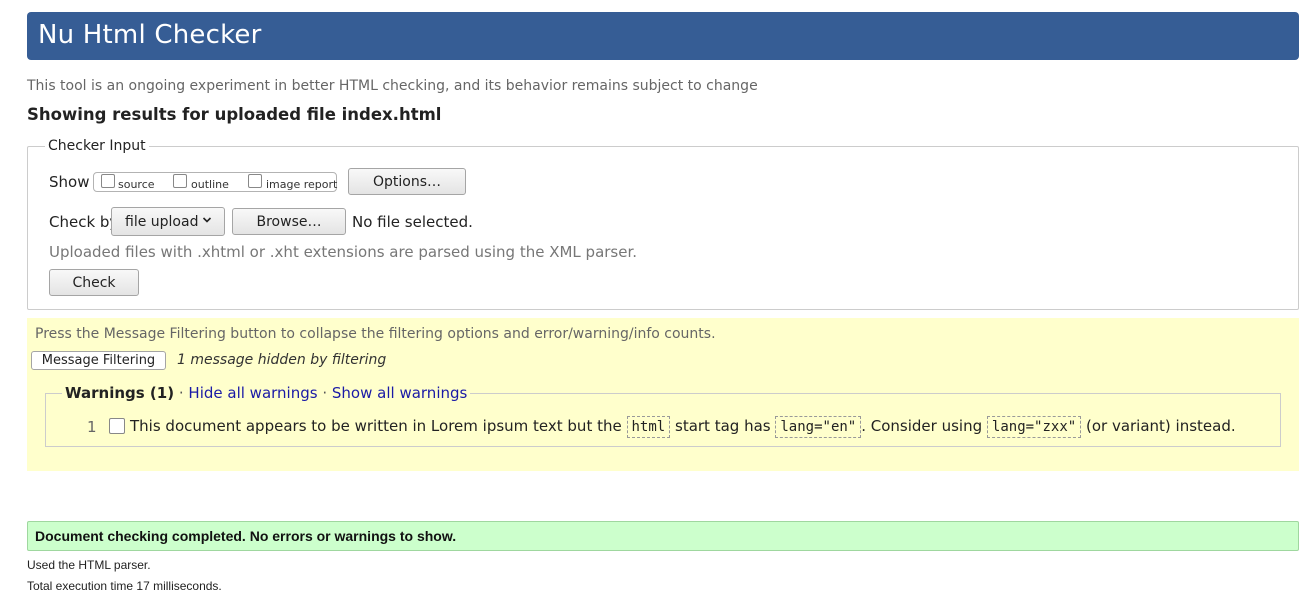 The image size is (1299, 601). What do you see at coordinates (89, 565) in the screenshot?
I see `parser-used: Used the HTML parser.` at bounding box center [89, 565].